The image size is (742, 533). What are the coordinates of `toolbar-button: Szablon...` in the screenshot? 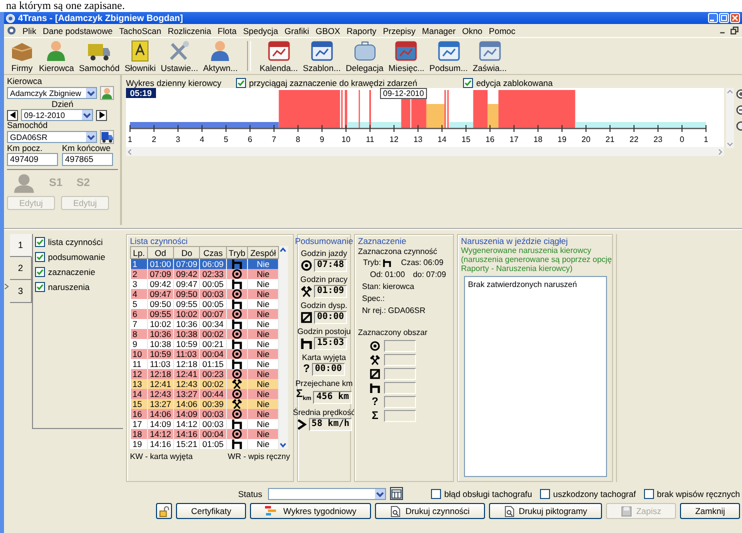 It's located at (321, 56).